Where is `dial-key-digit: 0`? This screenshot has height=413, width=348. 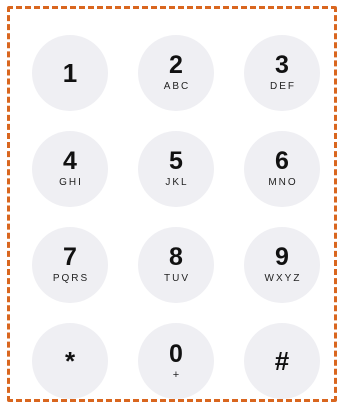 dial-key-digit: 0 is located at coordinates (176, 353).